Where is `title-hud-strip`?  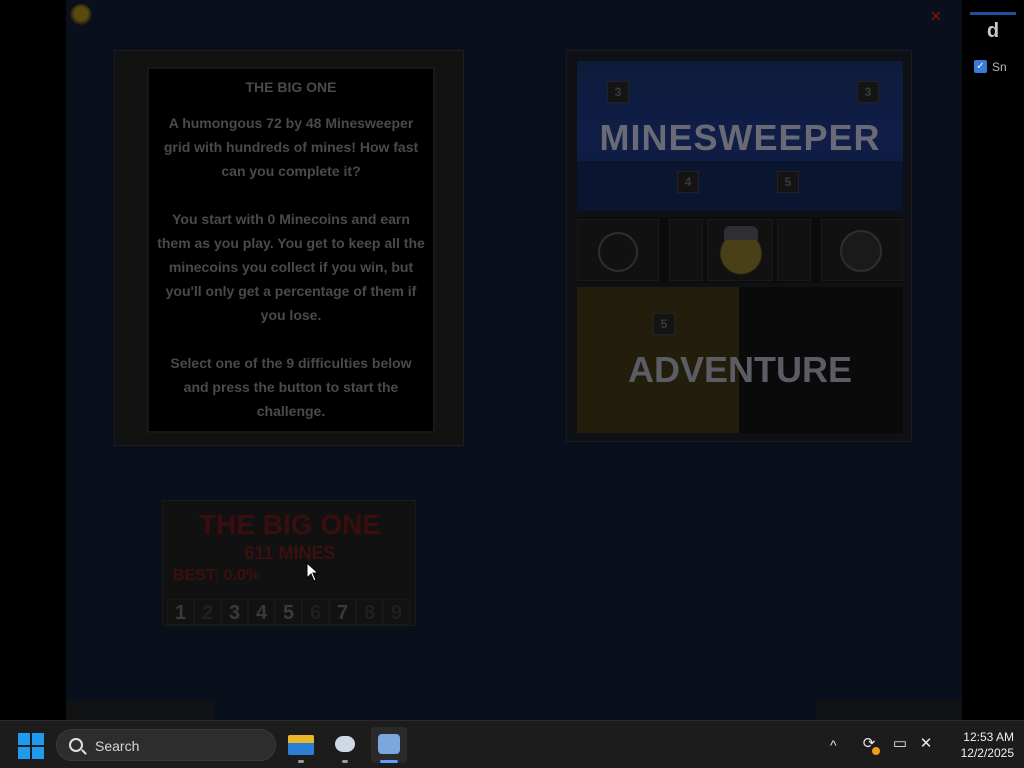
title-hud-strip is located at coordinates (740, 250).